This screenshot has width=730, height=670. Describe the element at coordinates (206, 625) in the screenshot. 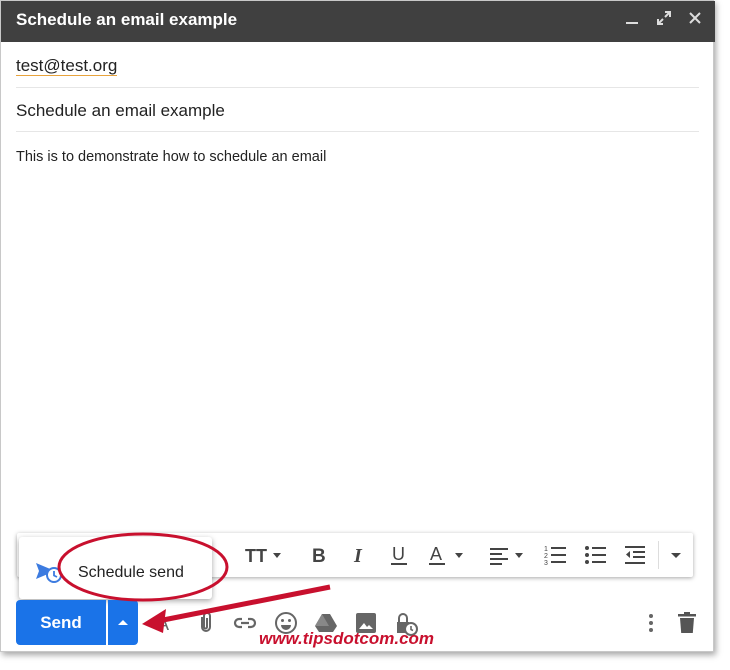

I see `attach-icon` at that location.